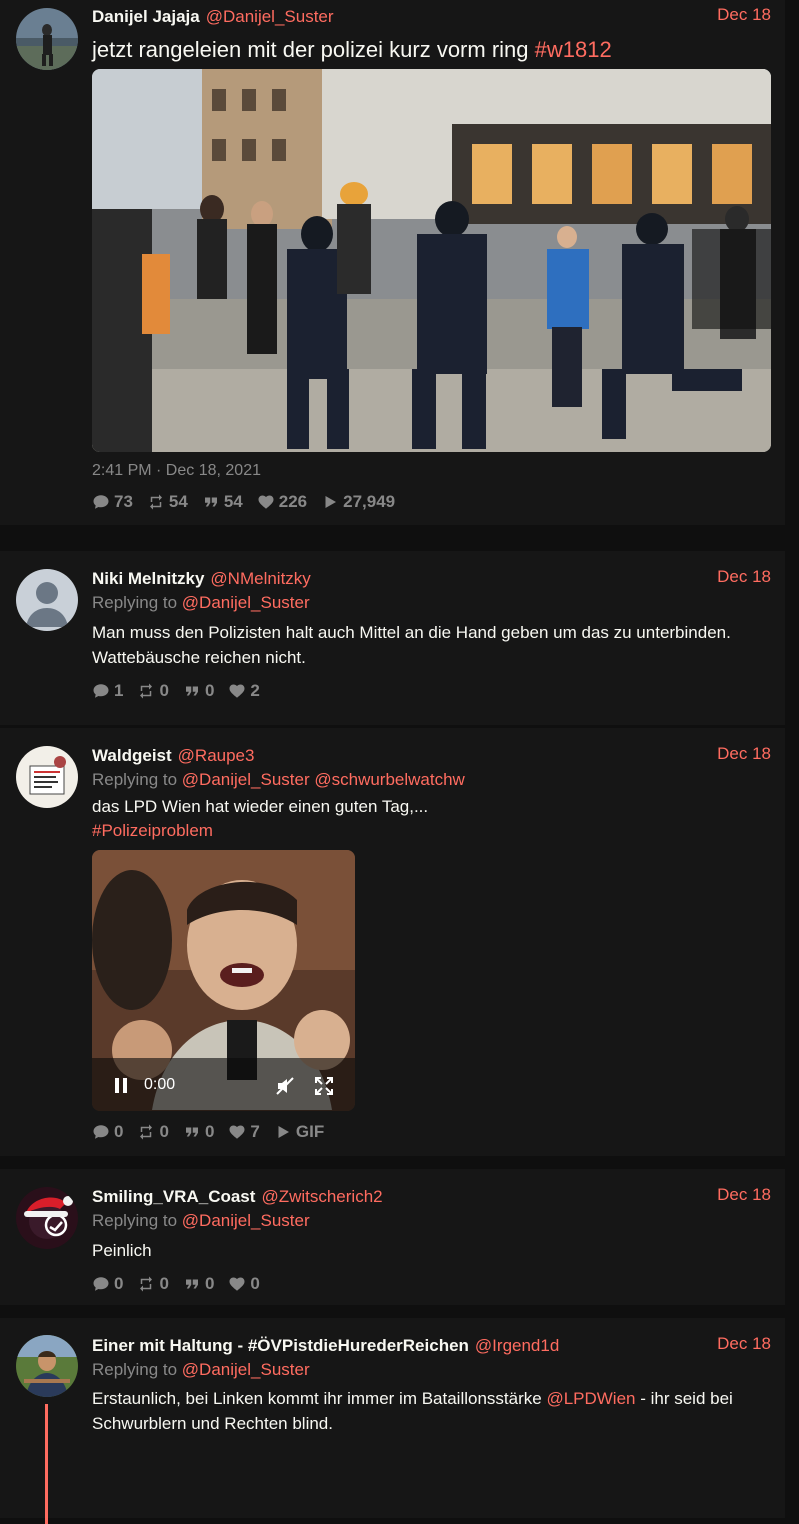 This screenshot has width=799, height=1524. I want to click on like-count: 0, so click(255, 1283).